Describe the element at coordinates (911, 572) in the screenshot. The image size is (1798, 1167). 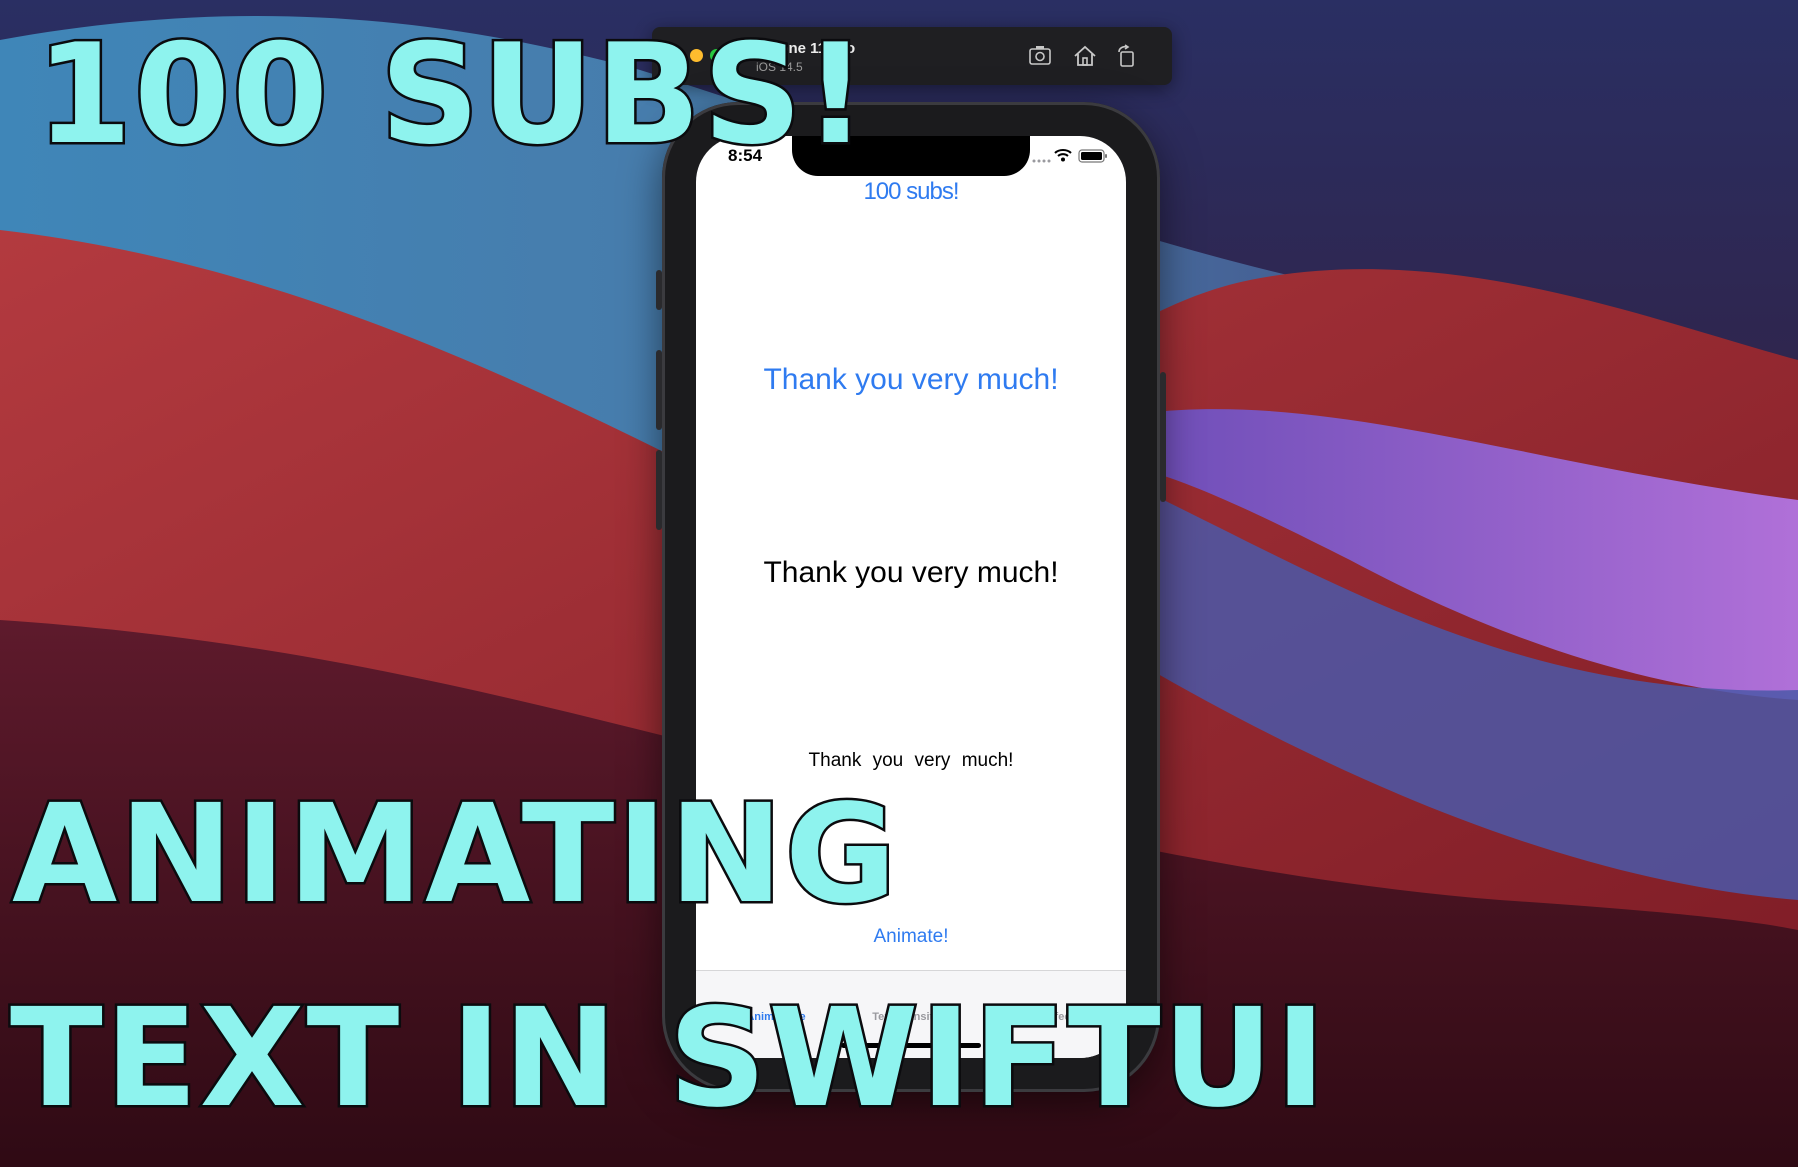
I see `thank-you-text-transition: Thank you very much!` at that location.